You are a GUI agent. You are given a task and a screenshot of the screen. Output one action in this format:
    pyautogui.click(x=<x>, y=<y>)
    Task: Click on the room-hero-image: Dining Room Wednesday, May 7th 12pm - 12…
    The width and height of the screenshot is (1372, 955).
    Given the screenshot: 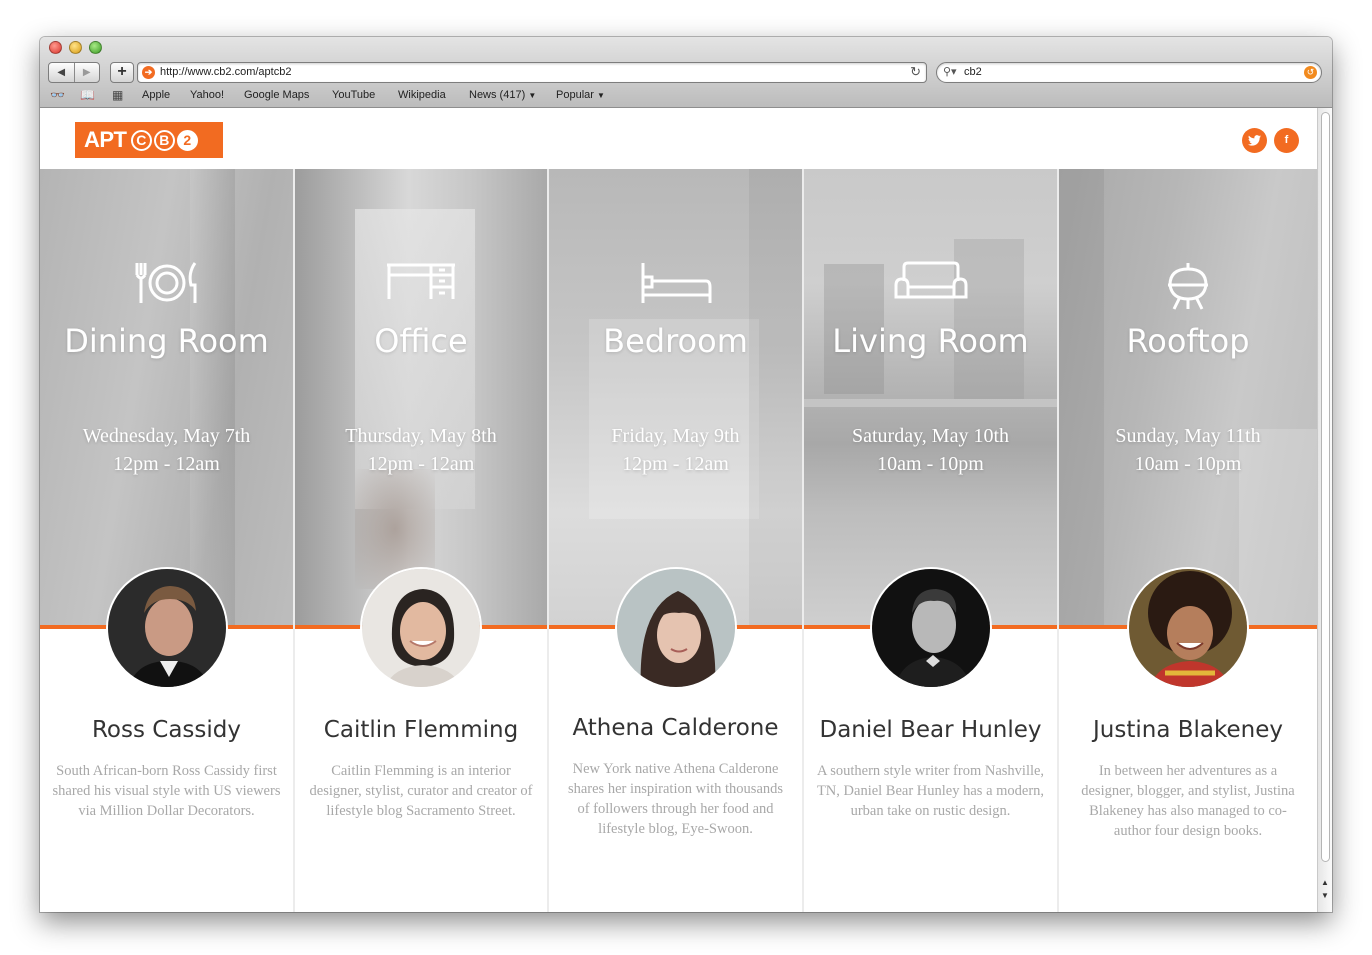 What is the action you would take?
    pyautogui.click(x=166, y=398)
    